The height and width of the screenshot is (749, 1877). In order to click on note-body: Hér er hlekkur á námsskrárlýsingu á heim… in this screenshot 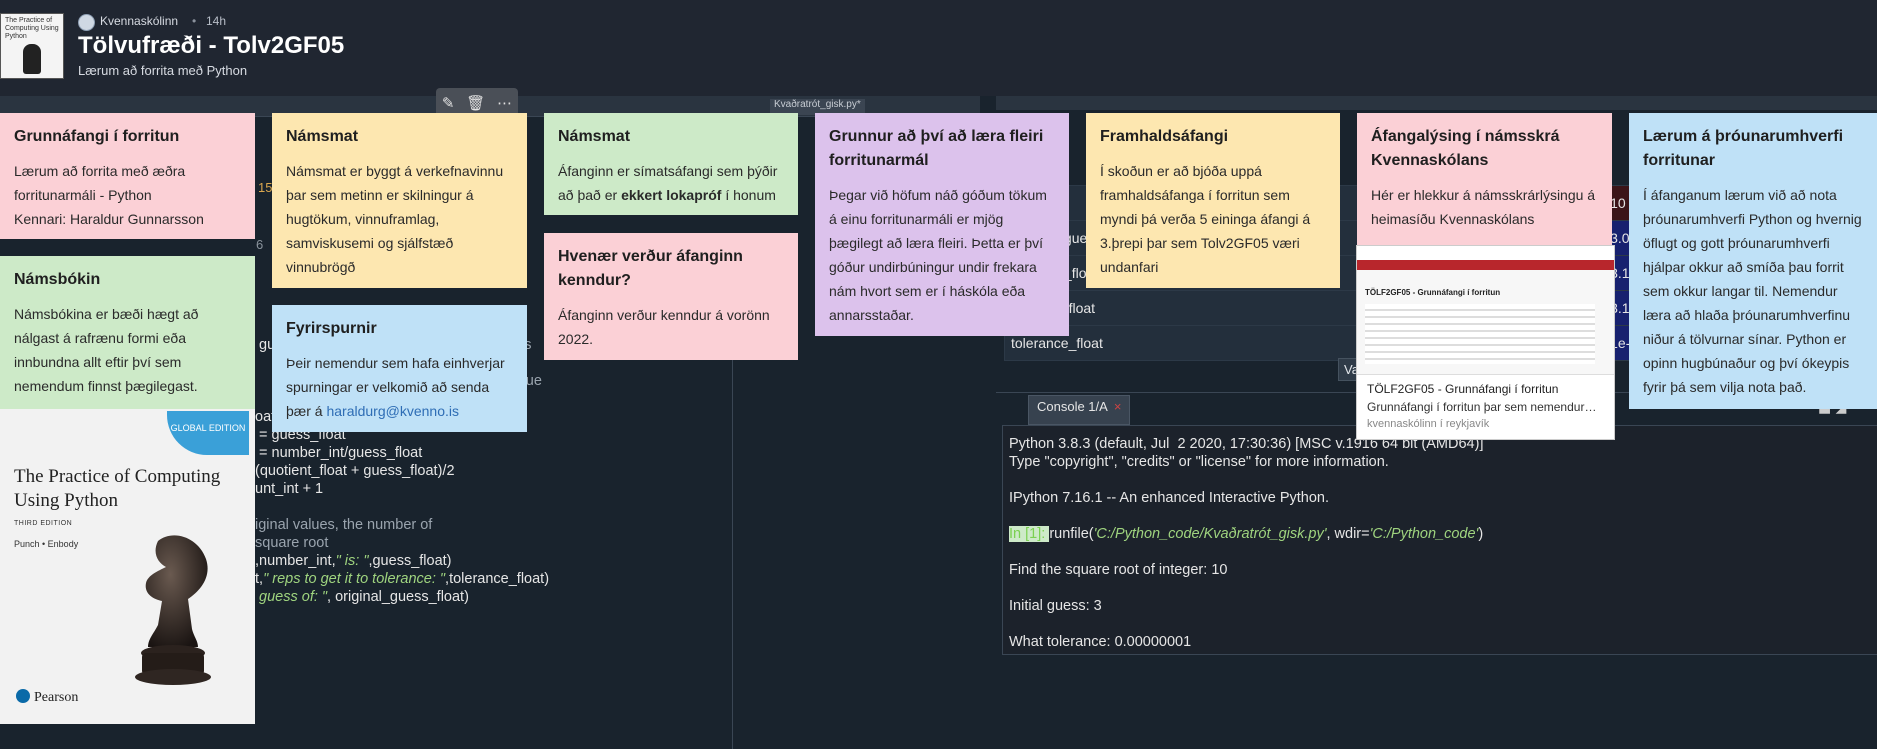, I will do `click(1483, 207)`.